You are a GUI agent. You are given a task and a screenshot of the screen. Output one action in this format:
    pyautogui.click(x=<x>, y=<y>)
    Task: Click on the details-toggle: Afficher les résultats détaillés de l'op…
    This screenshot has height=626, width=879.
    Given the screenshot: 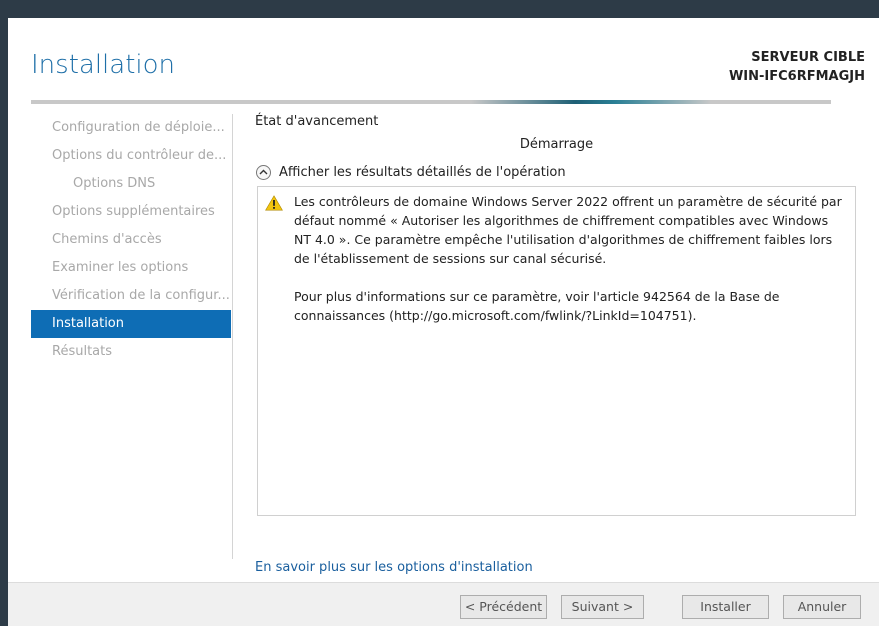 What is the action you would take?
    pyautogui.click(x=411, y=172)
    